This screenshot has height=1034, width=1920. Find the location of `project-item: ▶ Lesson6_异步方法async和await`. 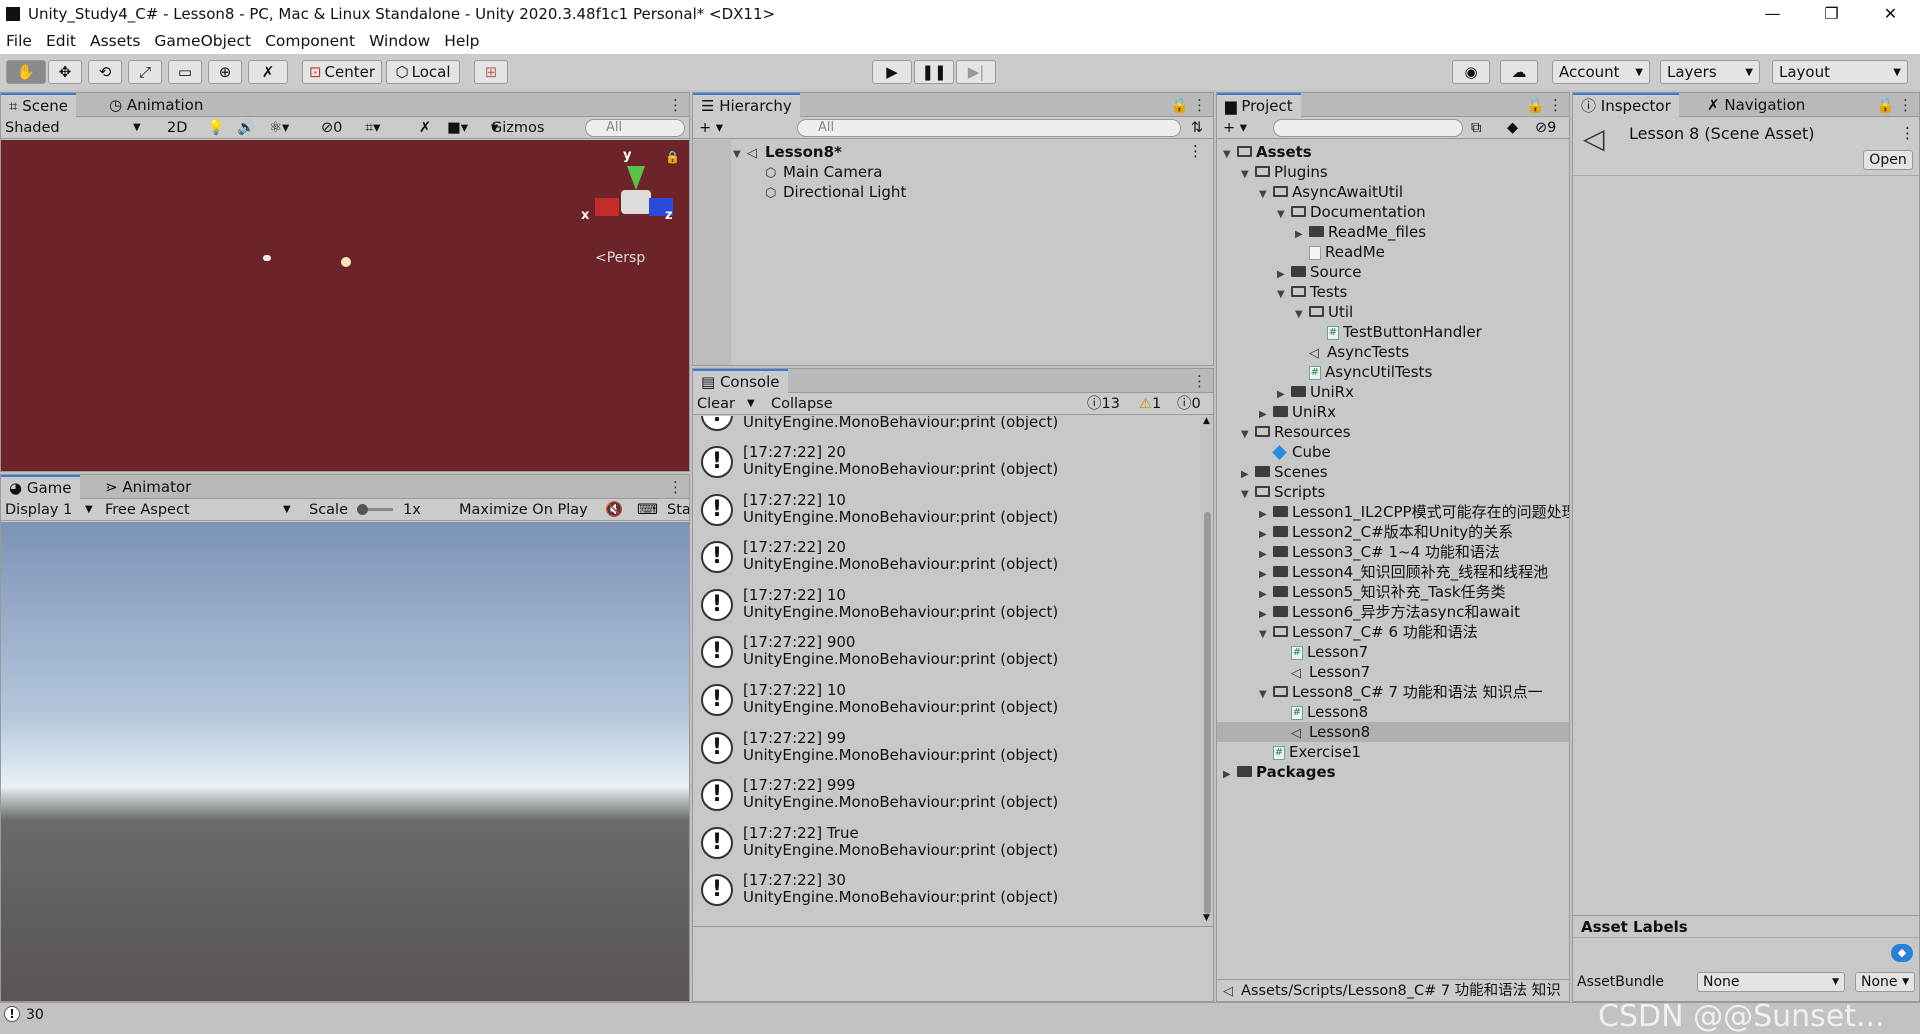

project-item: ▶ Lesson6_异步方法async和await is located at coordinates (1393, 612).